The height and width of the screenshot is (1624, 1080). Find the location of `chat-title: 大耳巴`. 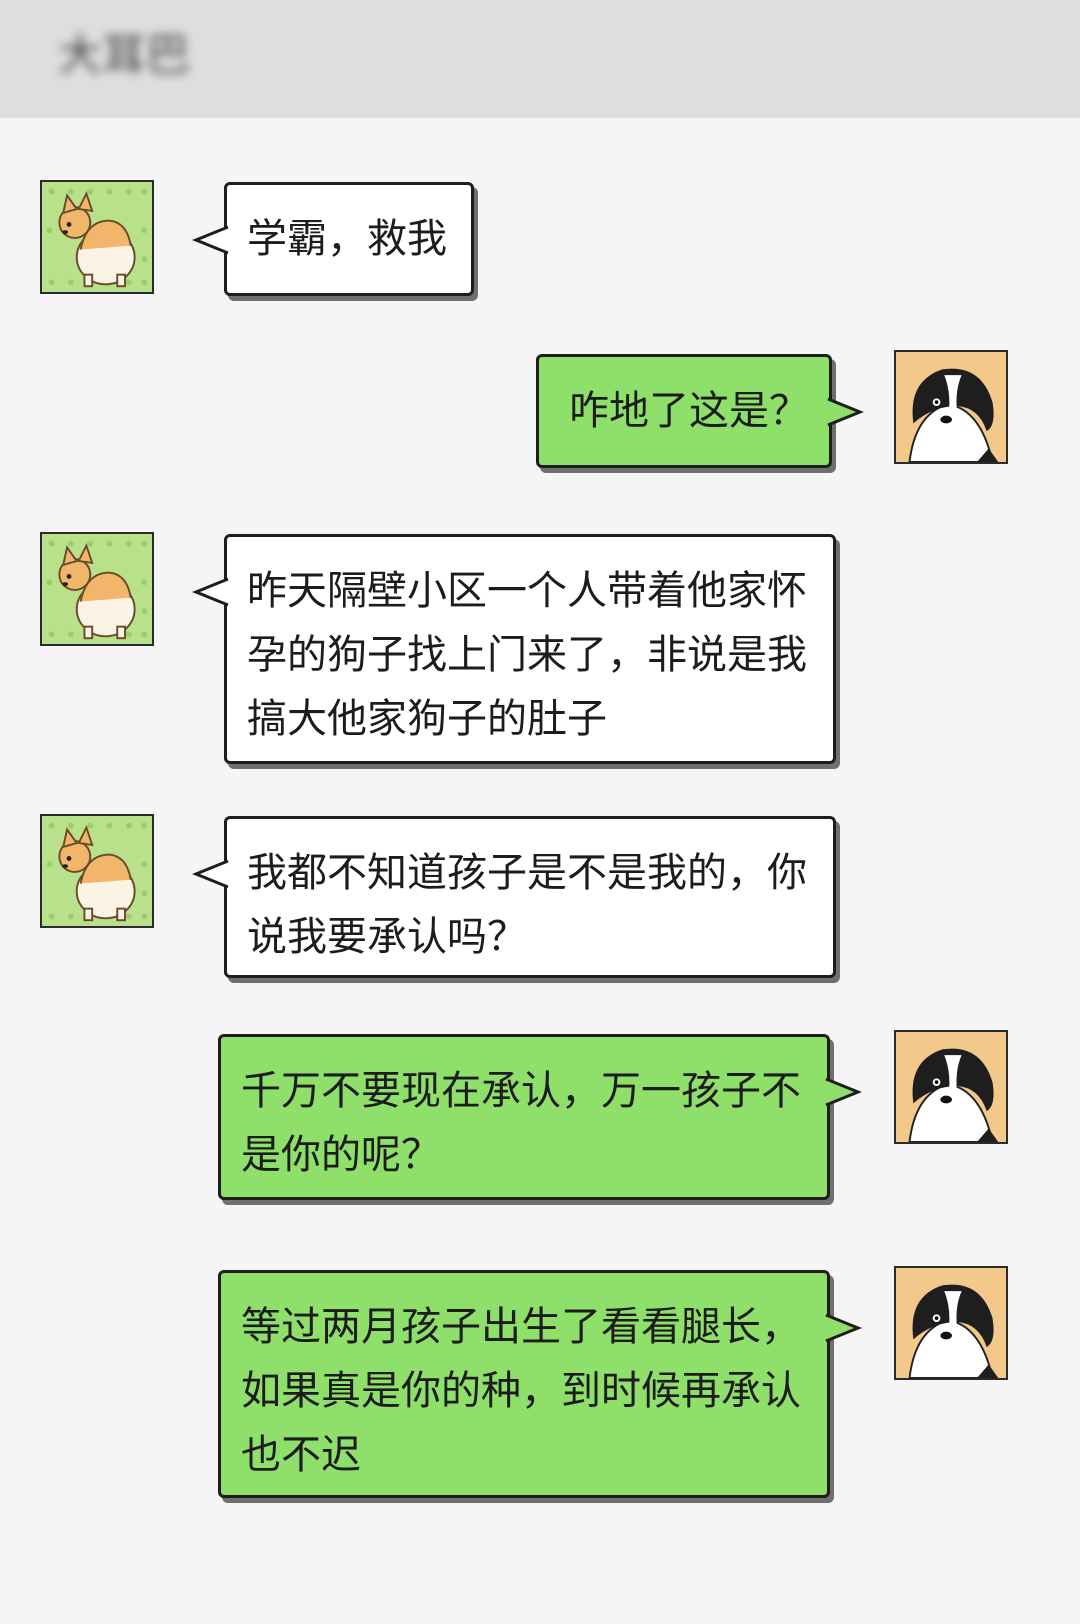

chat-title: 大耳巴 is located at coordinates (124, 55).